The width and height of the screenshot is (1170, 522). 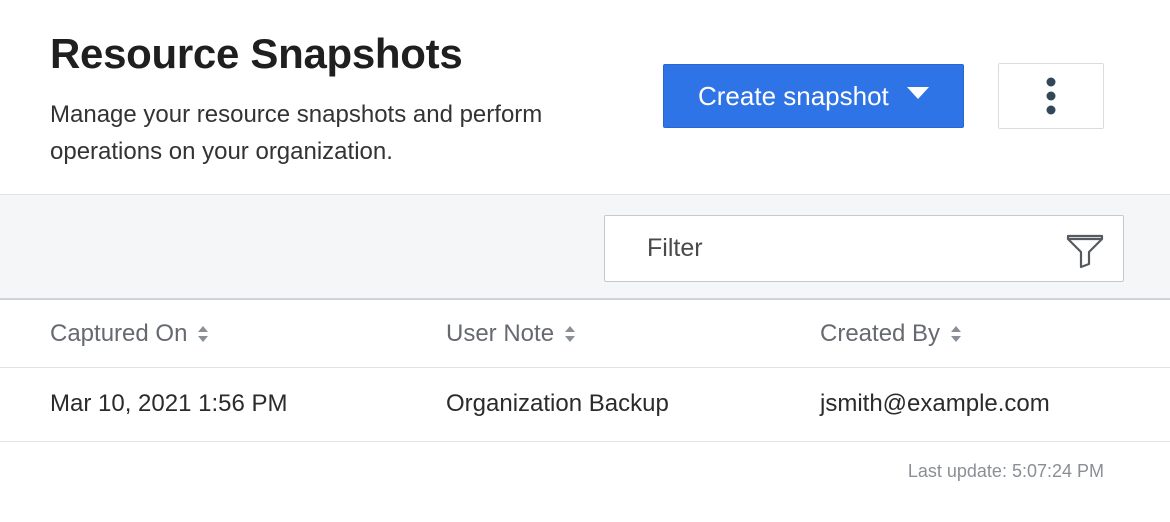 What do you see at coordinates (256, 53) in the screenshot?
I see `page-title: Resource Snapshots` at bounding box center [256, 53].